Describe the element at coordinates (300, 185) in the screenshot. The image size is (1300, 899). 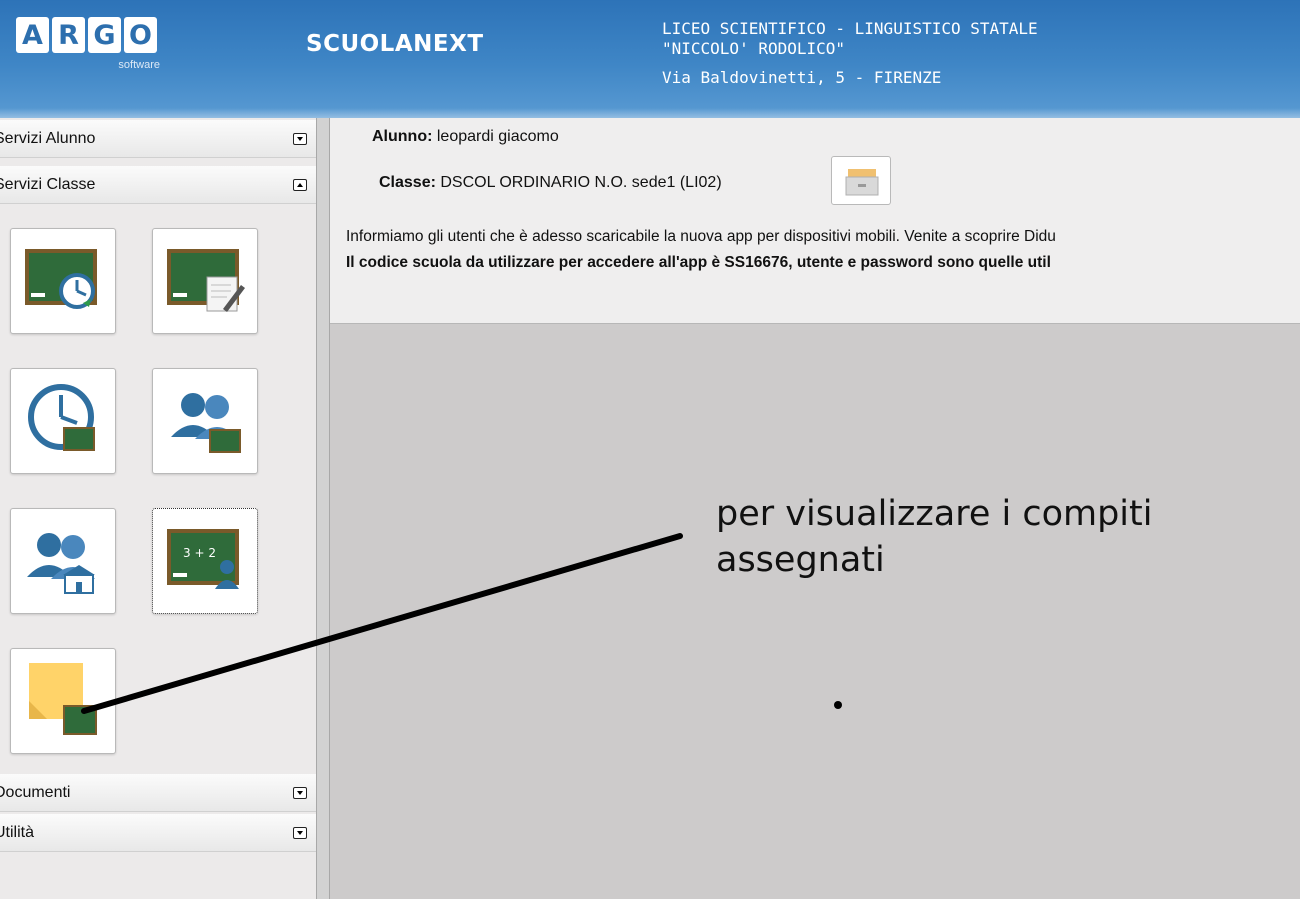
I see `collapse-icon` at that location.